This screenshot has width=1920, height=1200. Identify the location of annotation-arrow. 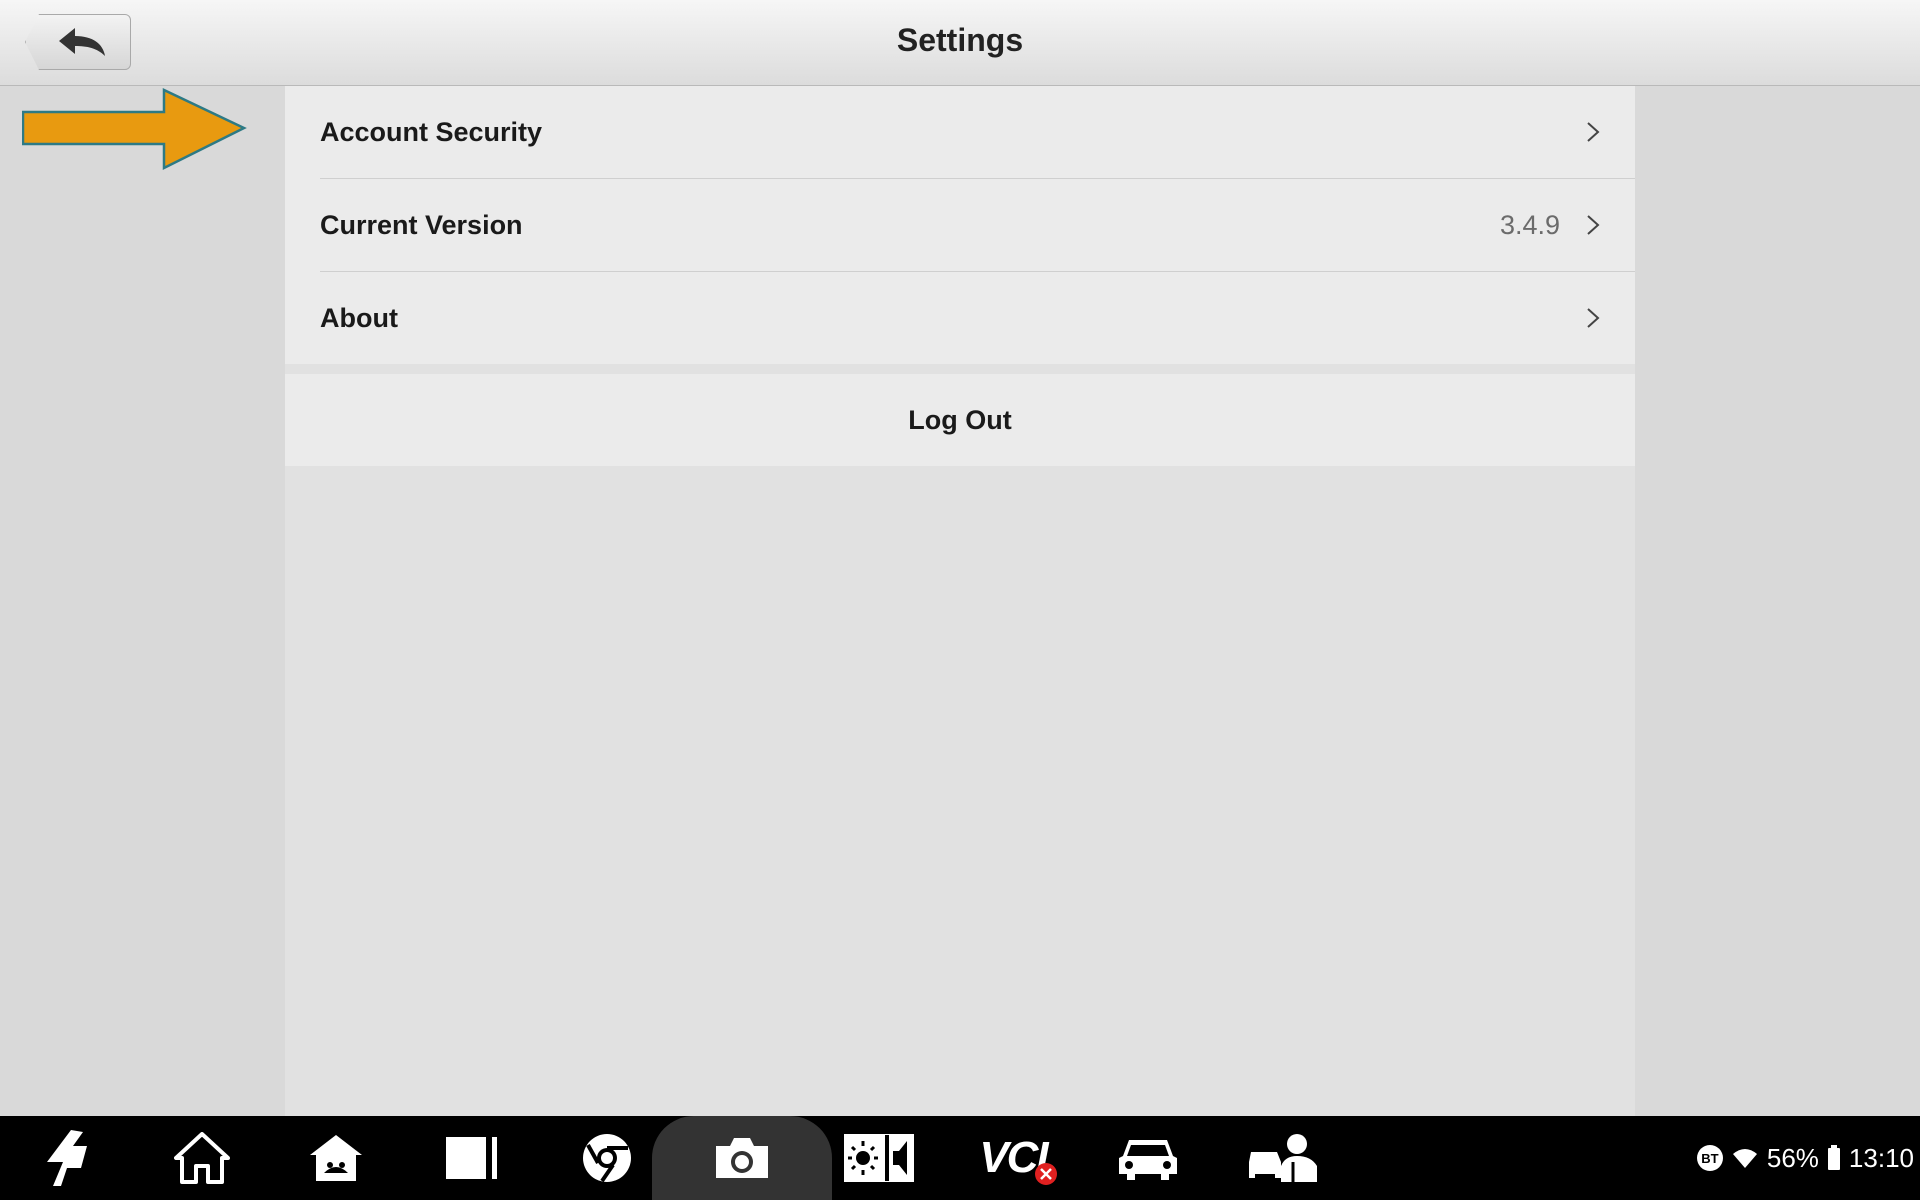
(134, 129).